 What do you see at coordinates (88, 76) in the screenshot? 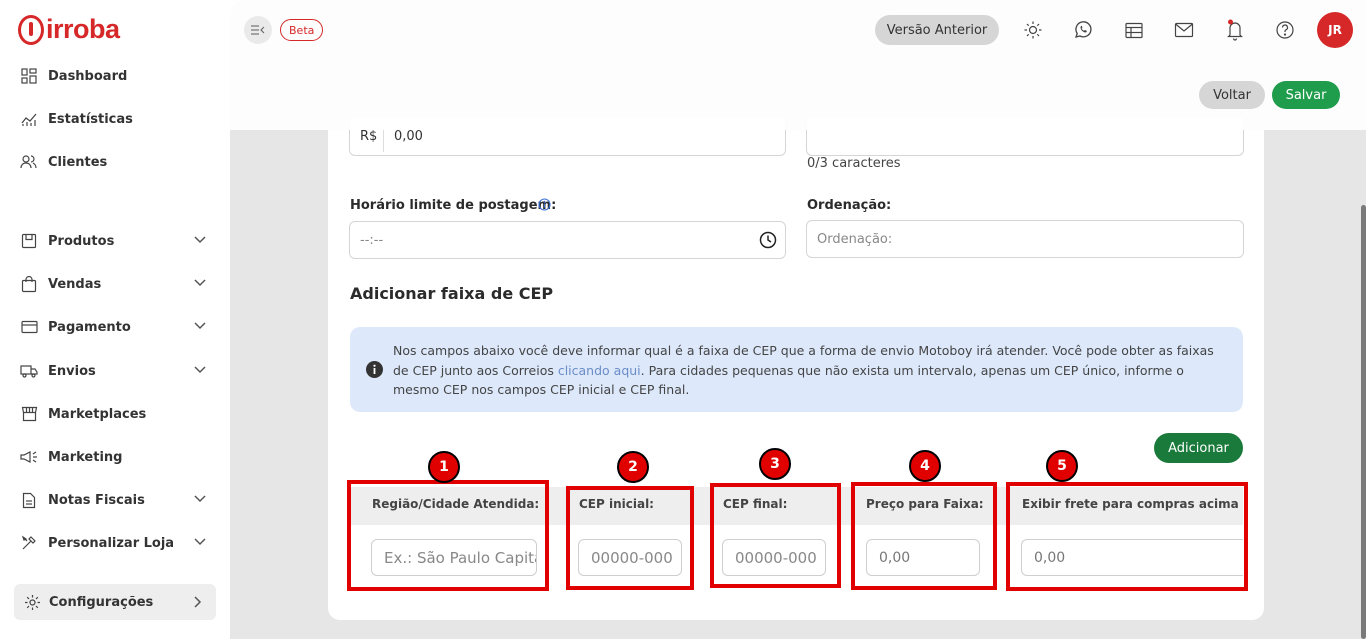
I see `sidebar-item-label: Dashboard` at bounding box center [88, 76].